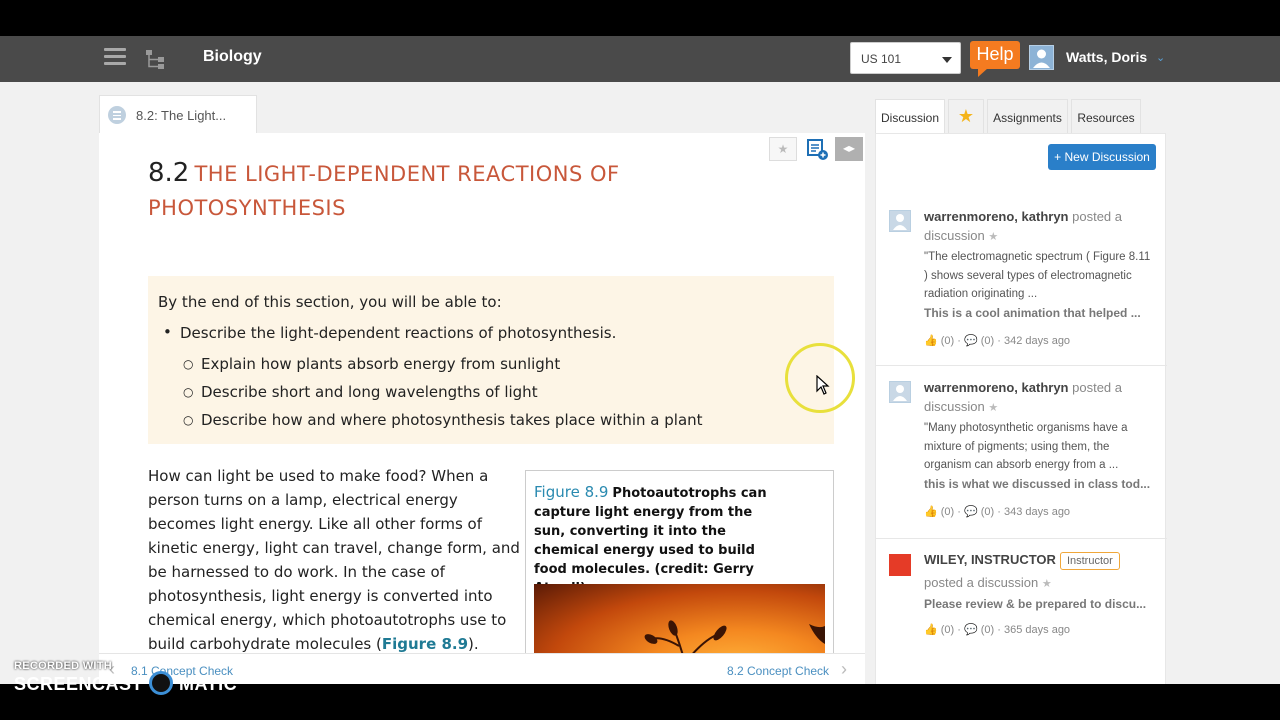  What do you see at coordinates (990, 559) in the screenshot?
I see `discussion-author: WILEY, INSTRUCTOR` at bounding box center [990, 559].